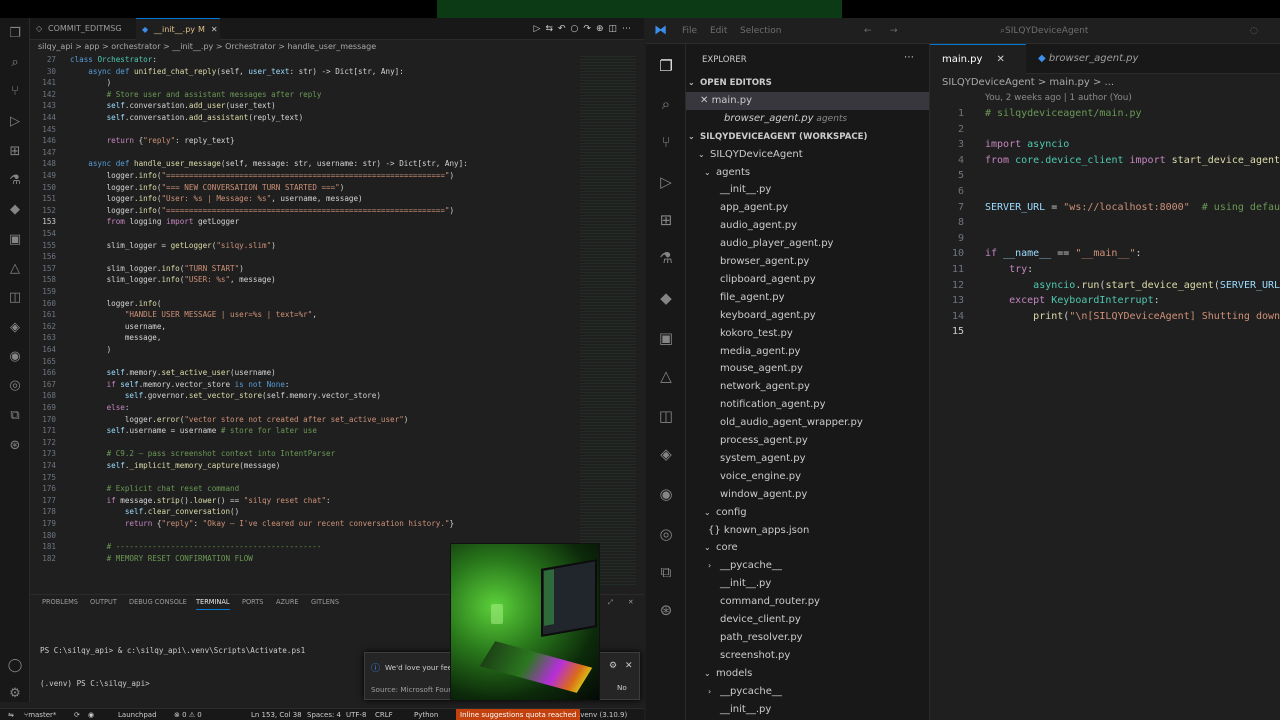 Image resolution: width=1280 pixels, height=720 pixels. What do you see at coordinates (1086, 59) in the screenshot?
I see `tab-browser-agent-py: ◆ browser_agent.py` at bounding box center [1086, 59].